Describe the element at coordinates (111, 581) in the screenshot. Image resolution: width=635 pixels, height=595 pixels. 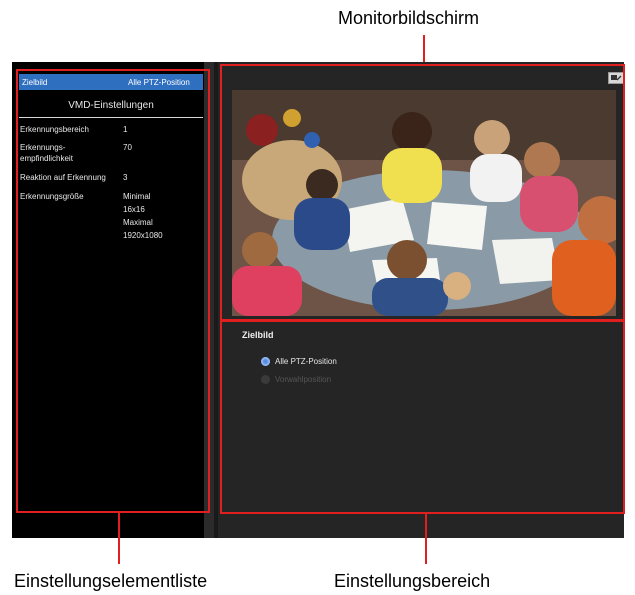
I see `callout-item-list-label: Einstellungselementliste` at that location.